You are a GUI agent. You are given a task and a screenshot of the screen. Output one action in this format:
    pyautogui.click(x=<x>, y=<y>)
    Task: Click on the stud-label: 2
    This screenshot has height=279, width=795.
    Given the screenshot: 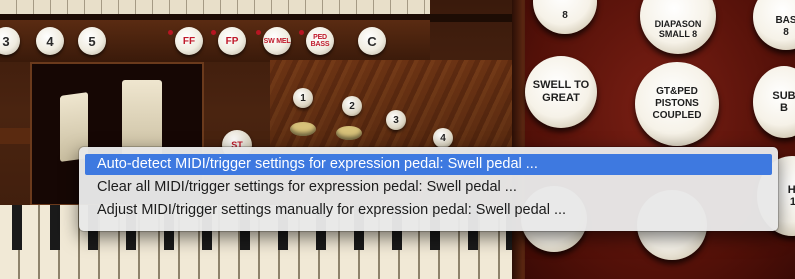 What is the action you would take?
    pyautogui.click(x=352, y=106)
    